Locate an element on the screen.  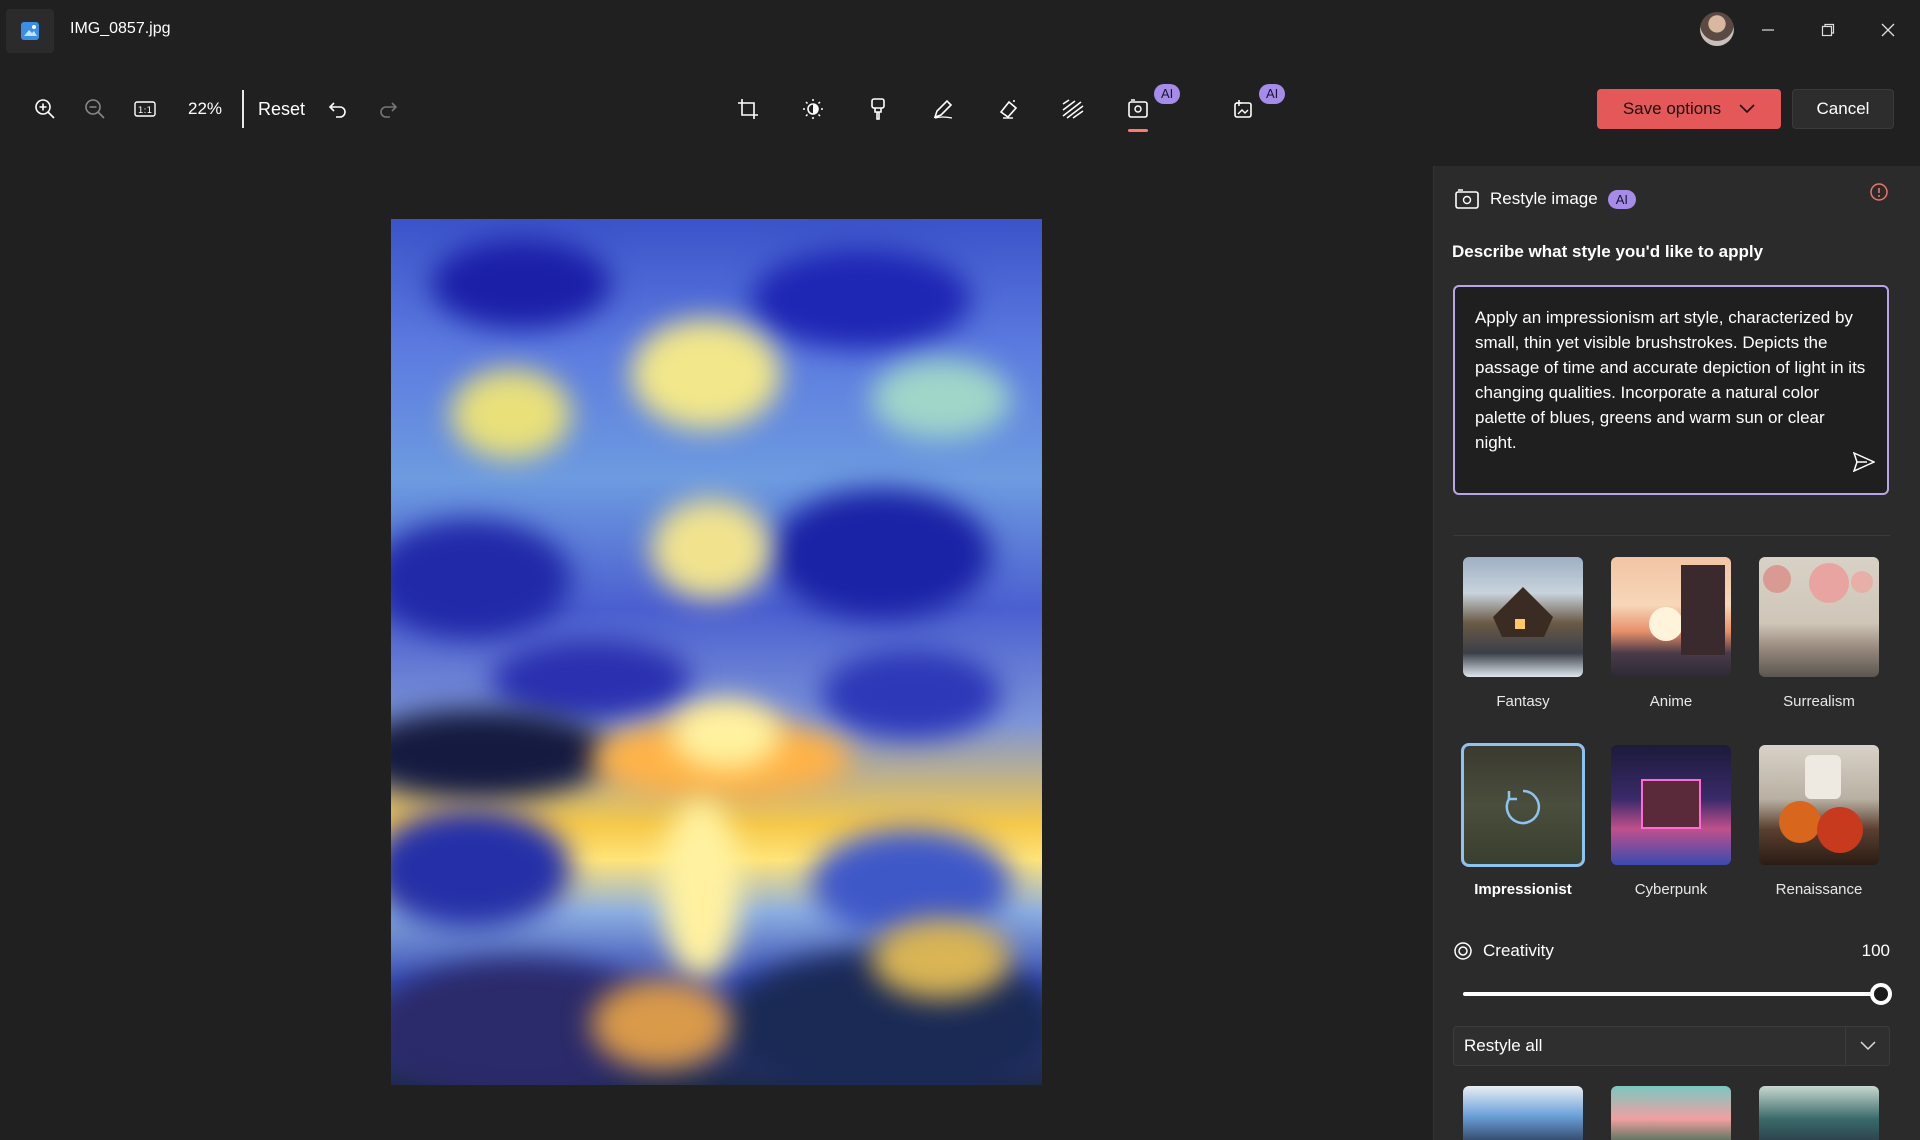
generative-tool: AI is located at coordinates (1248, 108).